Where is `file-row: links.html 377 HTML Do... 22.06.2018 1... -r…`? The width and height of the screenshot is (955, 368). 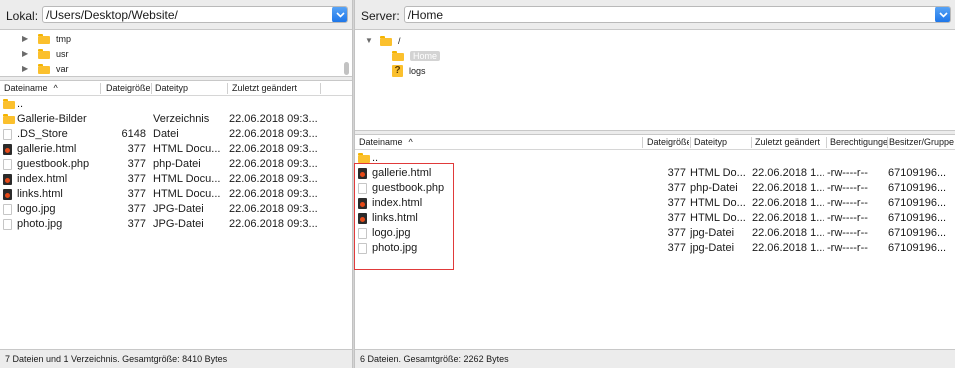 file-row: links.html 377 HTML Do... 22.06.2018 1... -r… is located at coordinates (655, 218).